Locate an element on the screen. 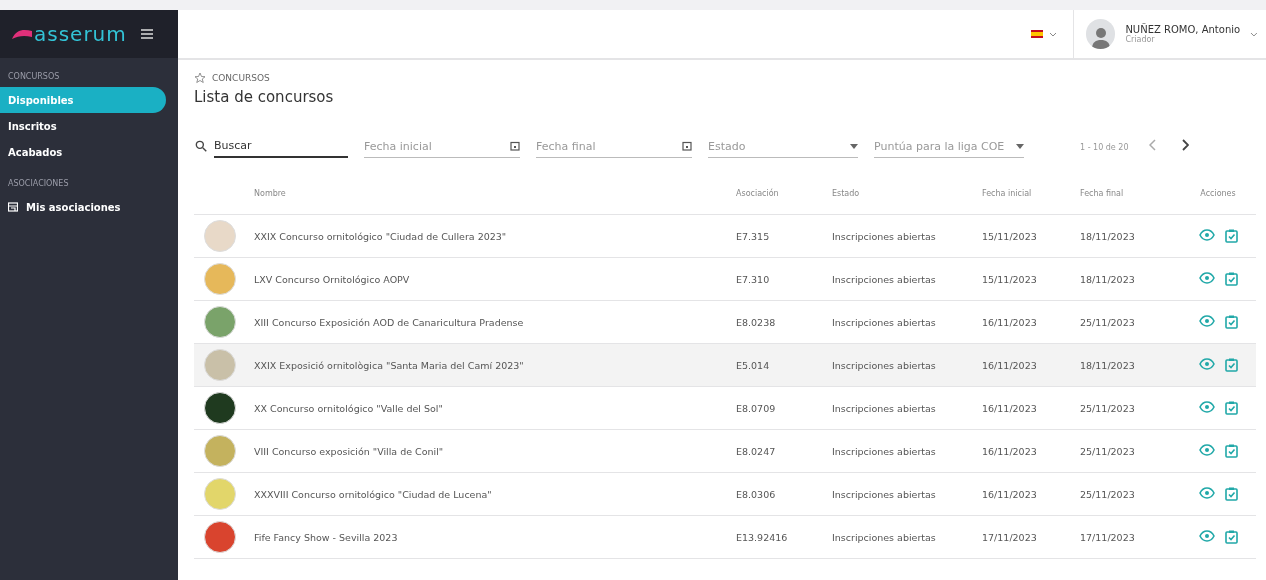  menu-icon is located at coordinates (146, 34).